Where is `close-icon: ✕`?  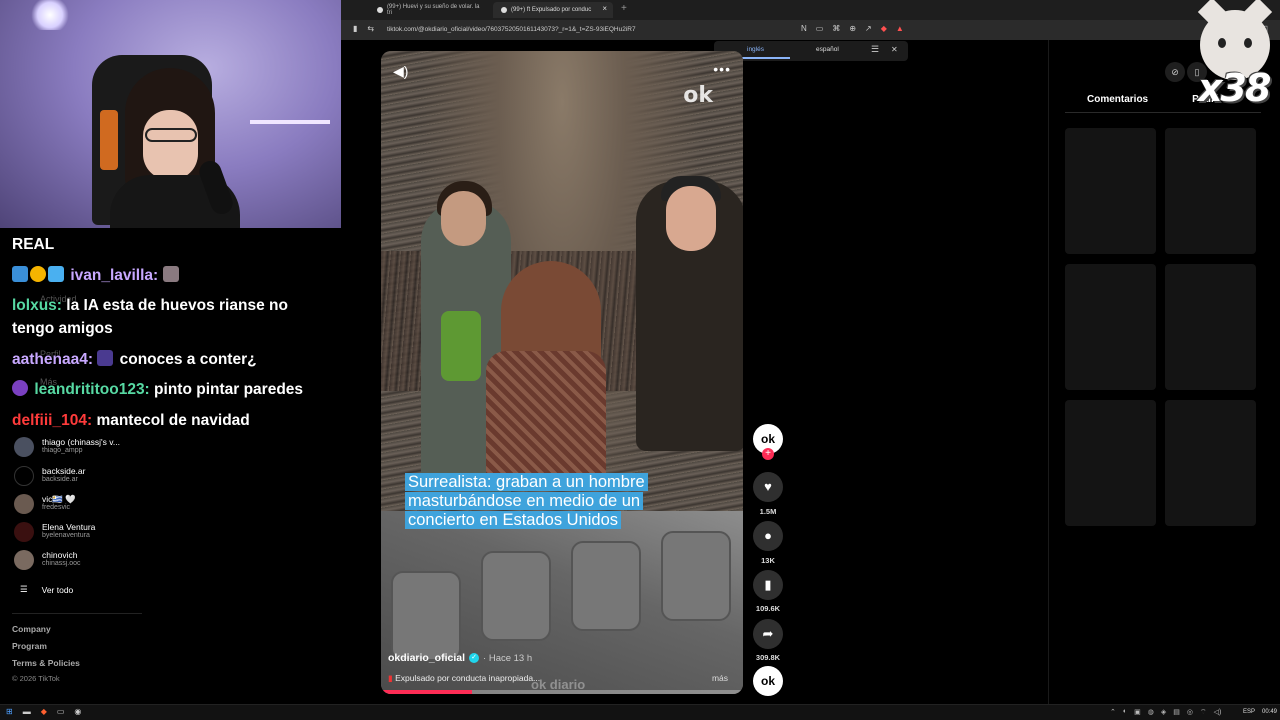
close-icon: ✕ is located at coordinates (894, 49).